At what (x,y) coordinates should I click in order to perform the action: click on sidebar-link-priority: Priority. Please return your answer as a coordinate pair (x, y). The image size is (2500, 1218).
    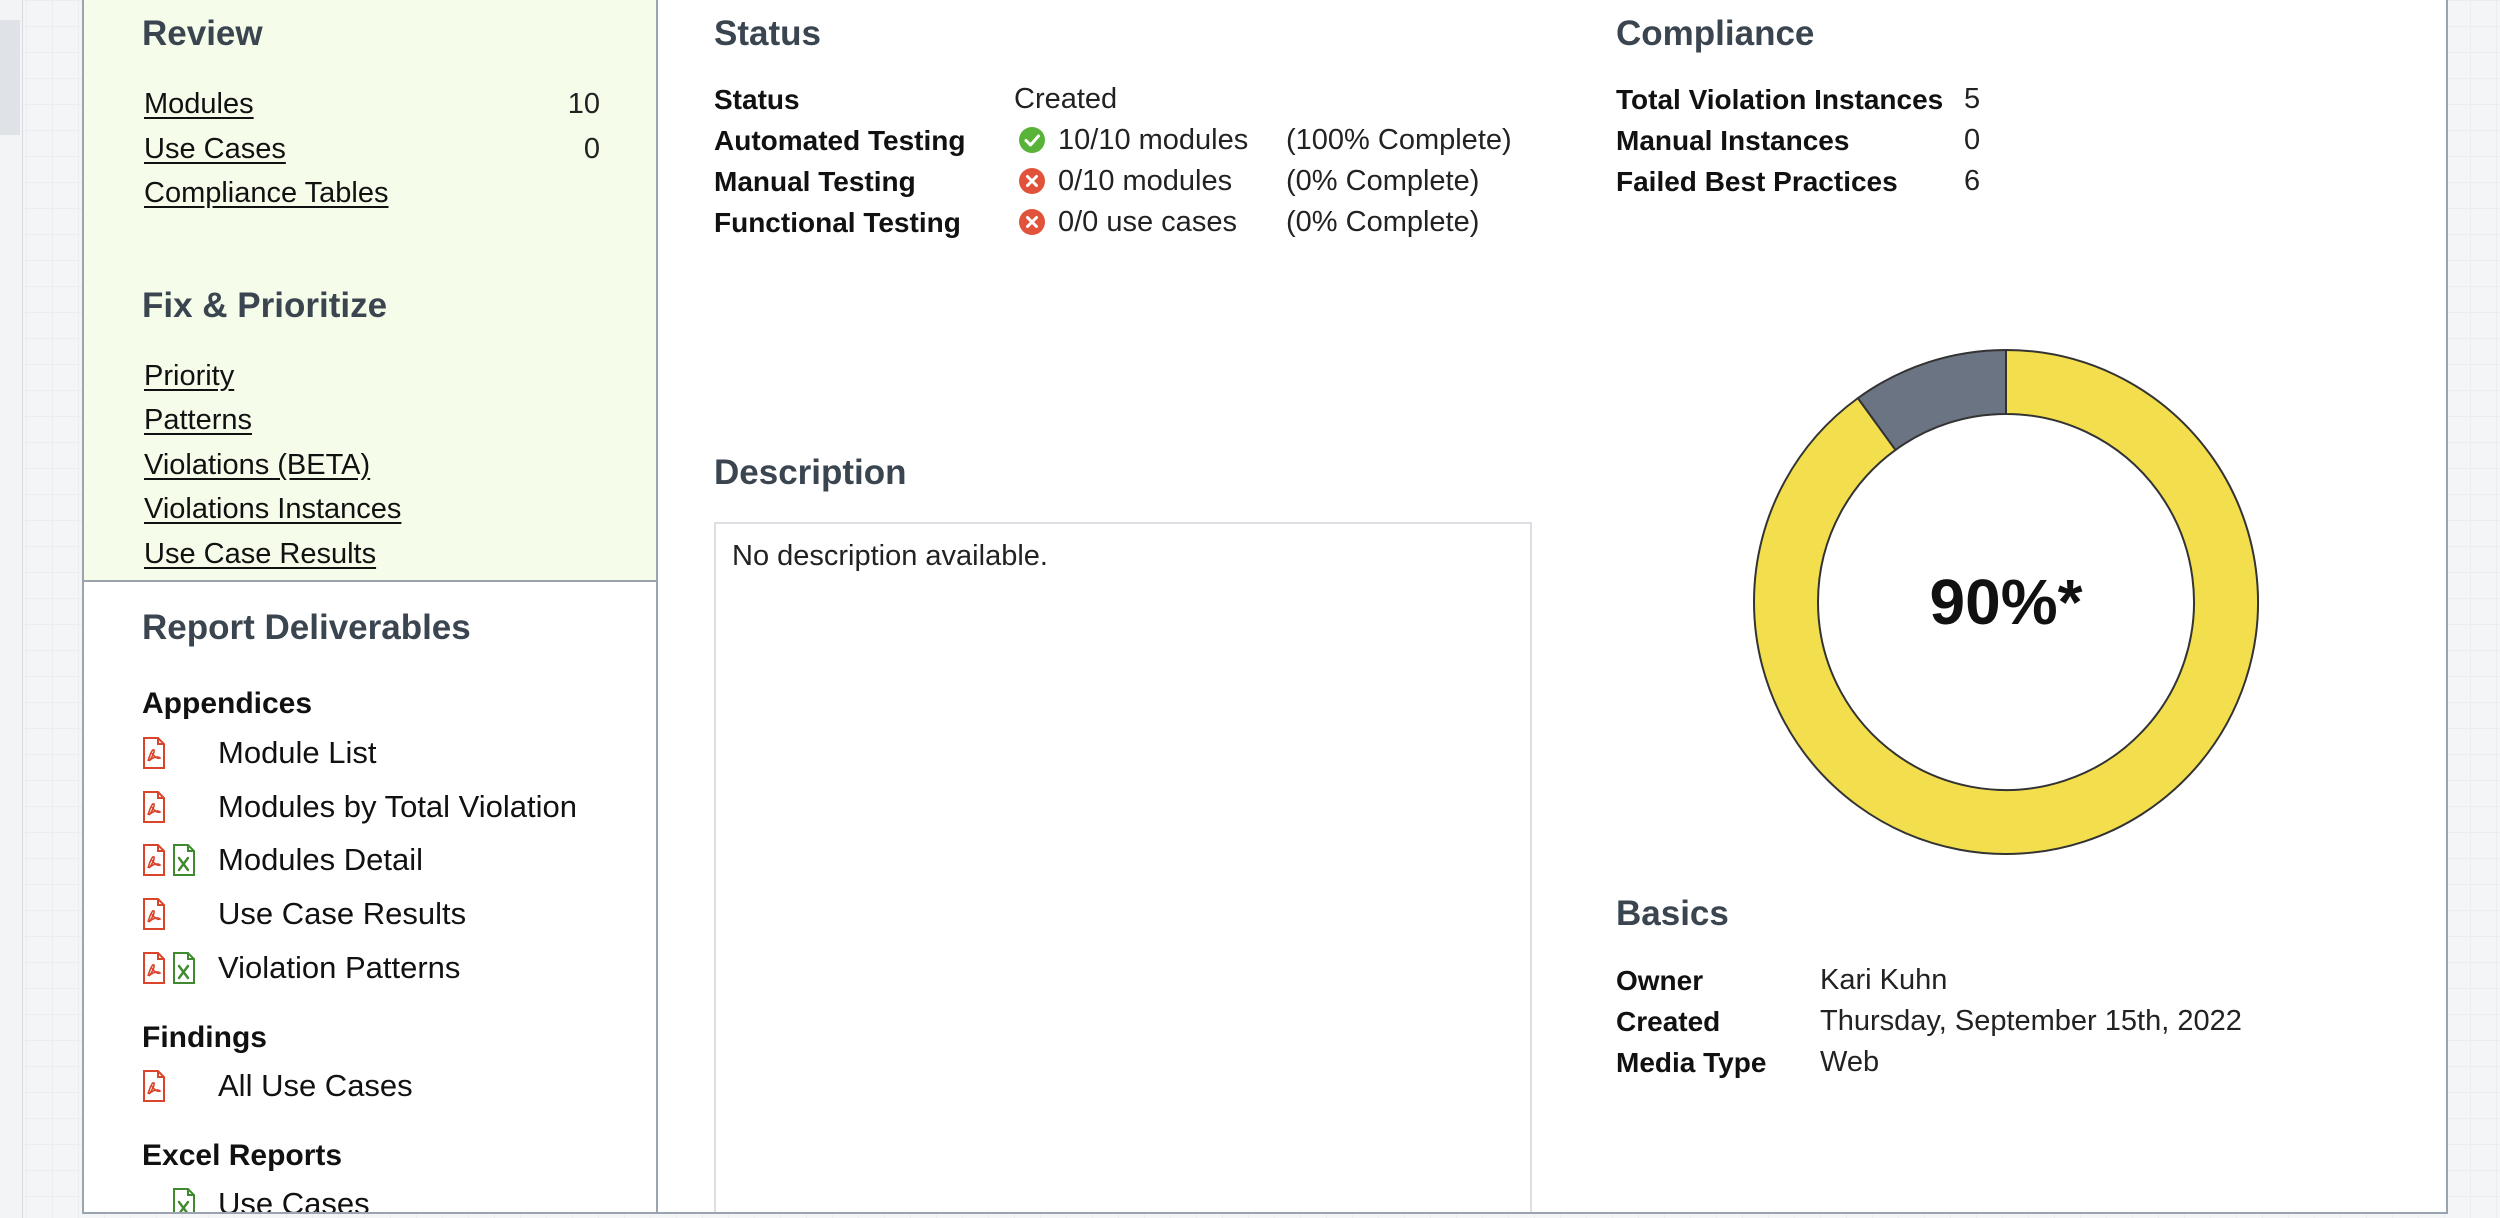
    Looking at the image, I should click on (189, 376).